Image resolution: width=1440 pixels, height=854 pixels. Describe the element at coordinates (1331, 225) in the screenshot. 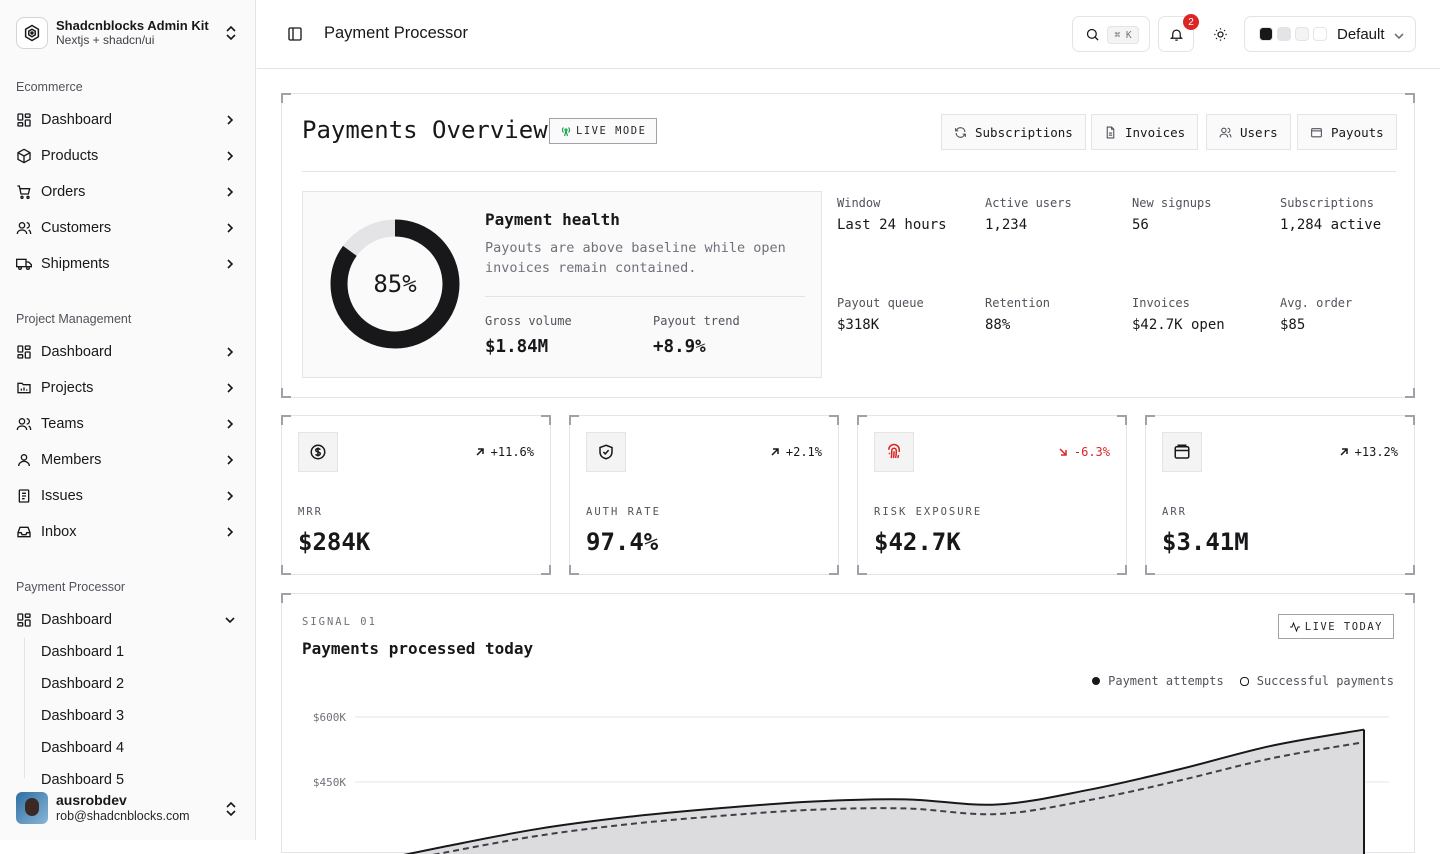

I see `stat-value: 1,284 active` at that location.